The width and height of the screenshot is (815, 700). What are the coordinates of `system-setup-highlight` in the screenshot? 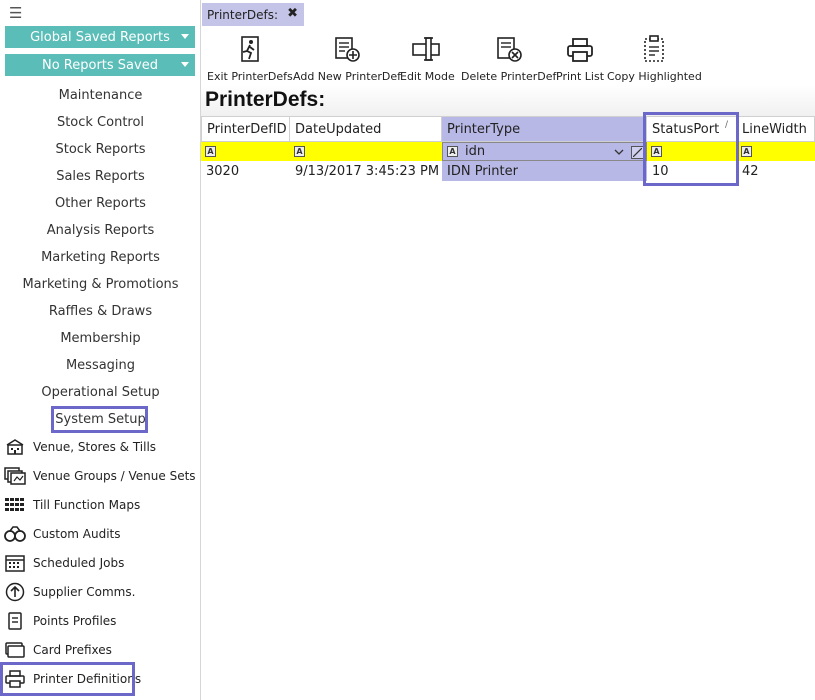 It's located at (99, 419).